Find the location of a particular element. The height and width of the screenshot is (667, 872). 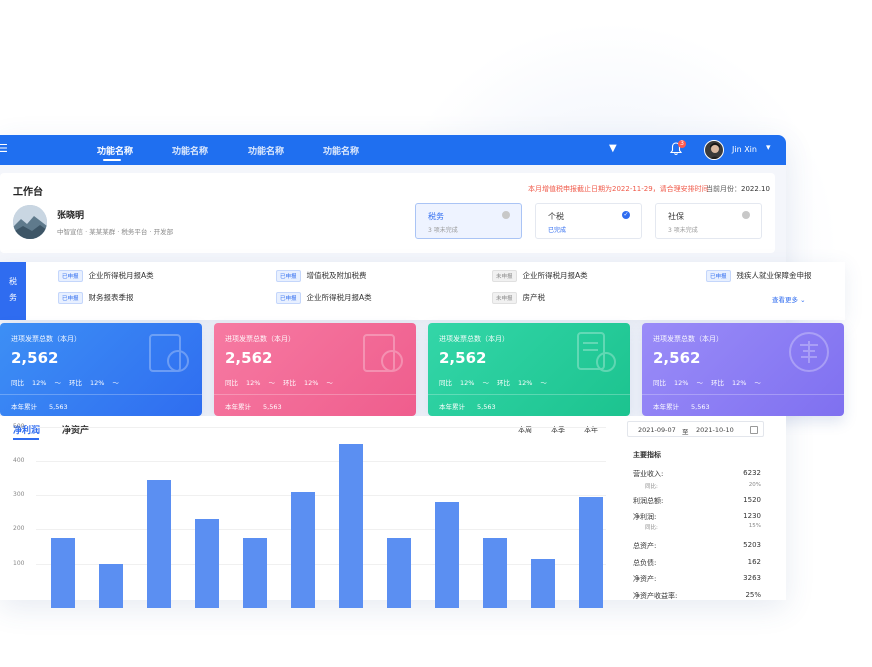

date-from: 2021-09-07 is located at coordinates (657, 430).